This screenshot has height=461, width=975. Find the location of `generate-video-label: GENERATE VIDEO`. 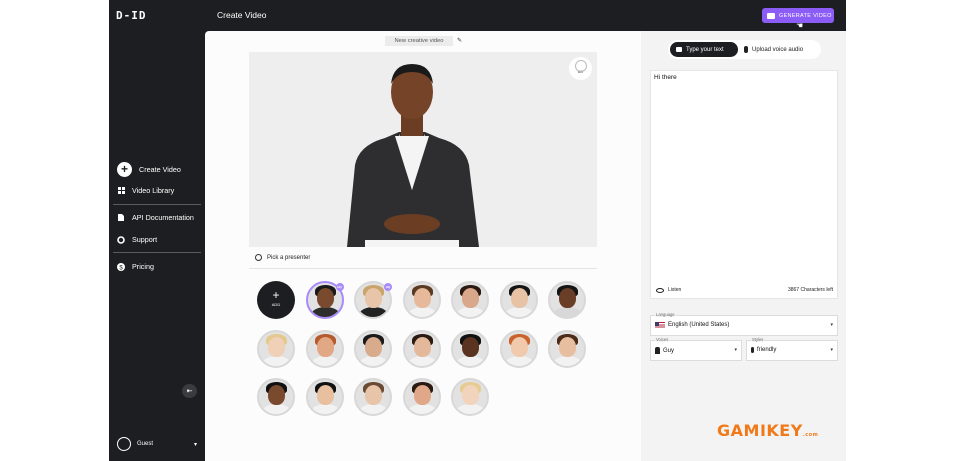

generate-video-label: GENERATE VIDEO is located at coordinates (805, 15).